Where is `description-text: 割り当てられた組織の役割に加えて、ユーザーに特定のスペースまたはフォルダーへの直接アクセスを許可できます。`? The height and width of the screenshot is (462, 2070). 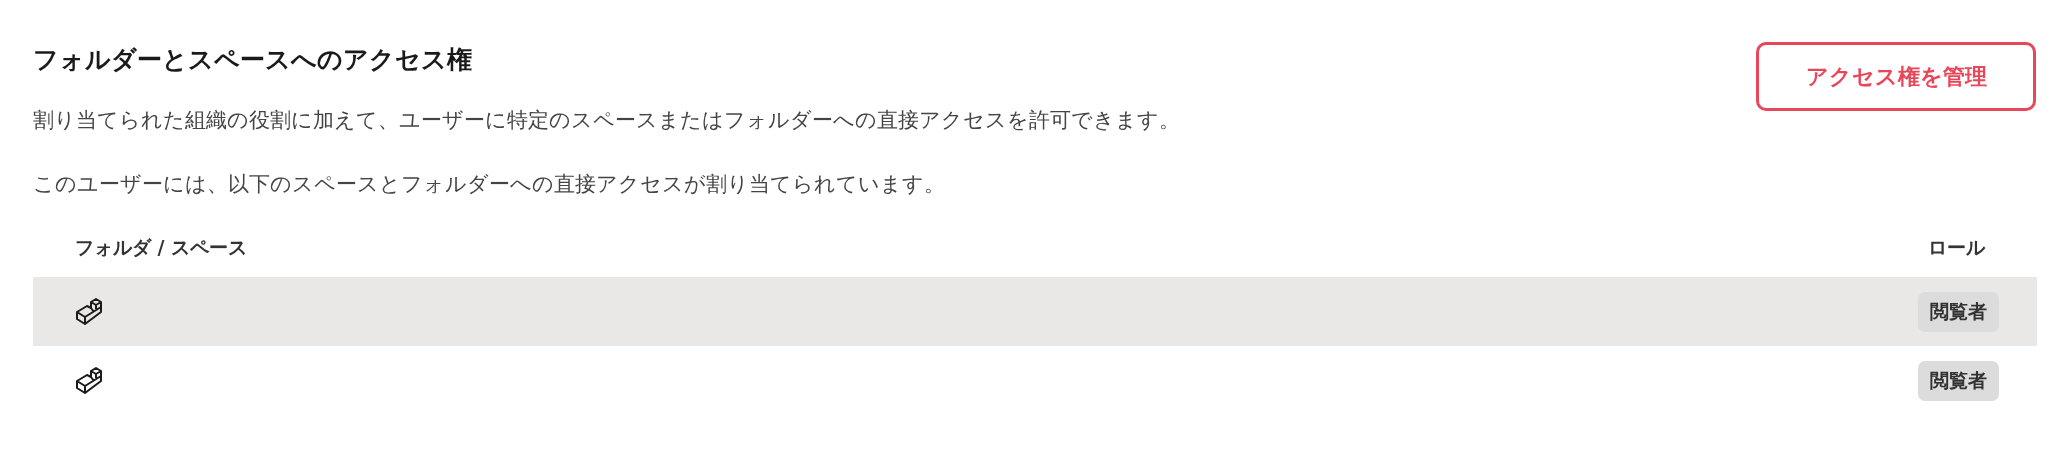 description-text: 割り当てられた組織の役割に加えて、ユーザーに特定のスペースまたはフォルダーへの直接アクセスを許可できます。 is located at coordinates (606, 120).